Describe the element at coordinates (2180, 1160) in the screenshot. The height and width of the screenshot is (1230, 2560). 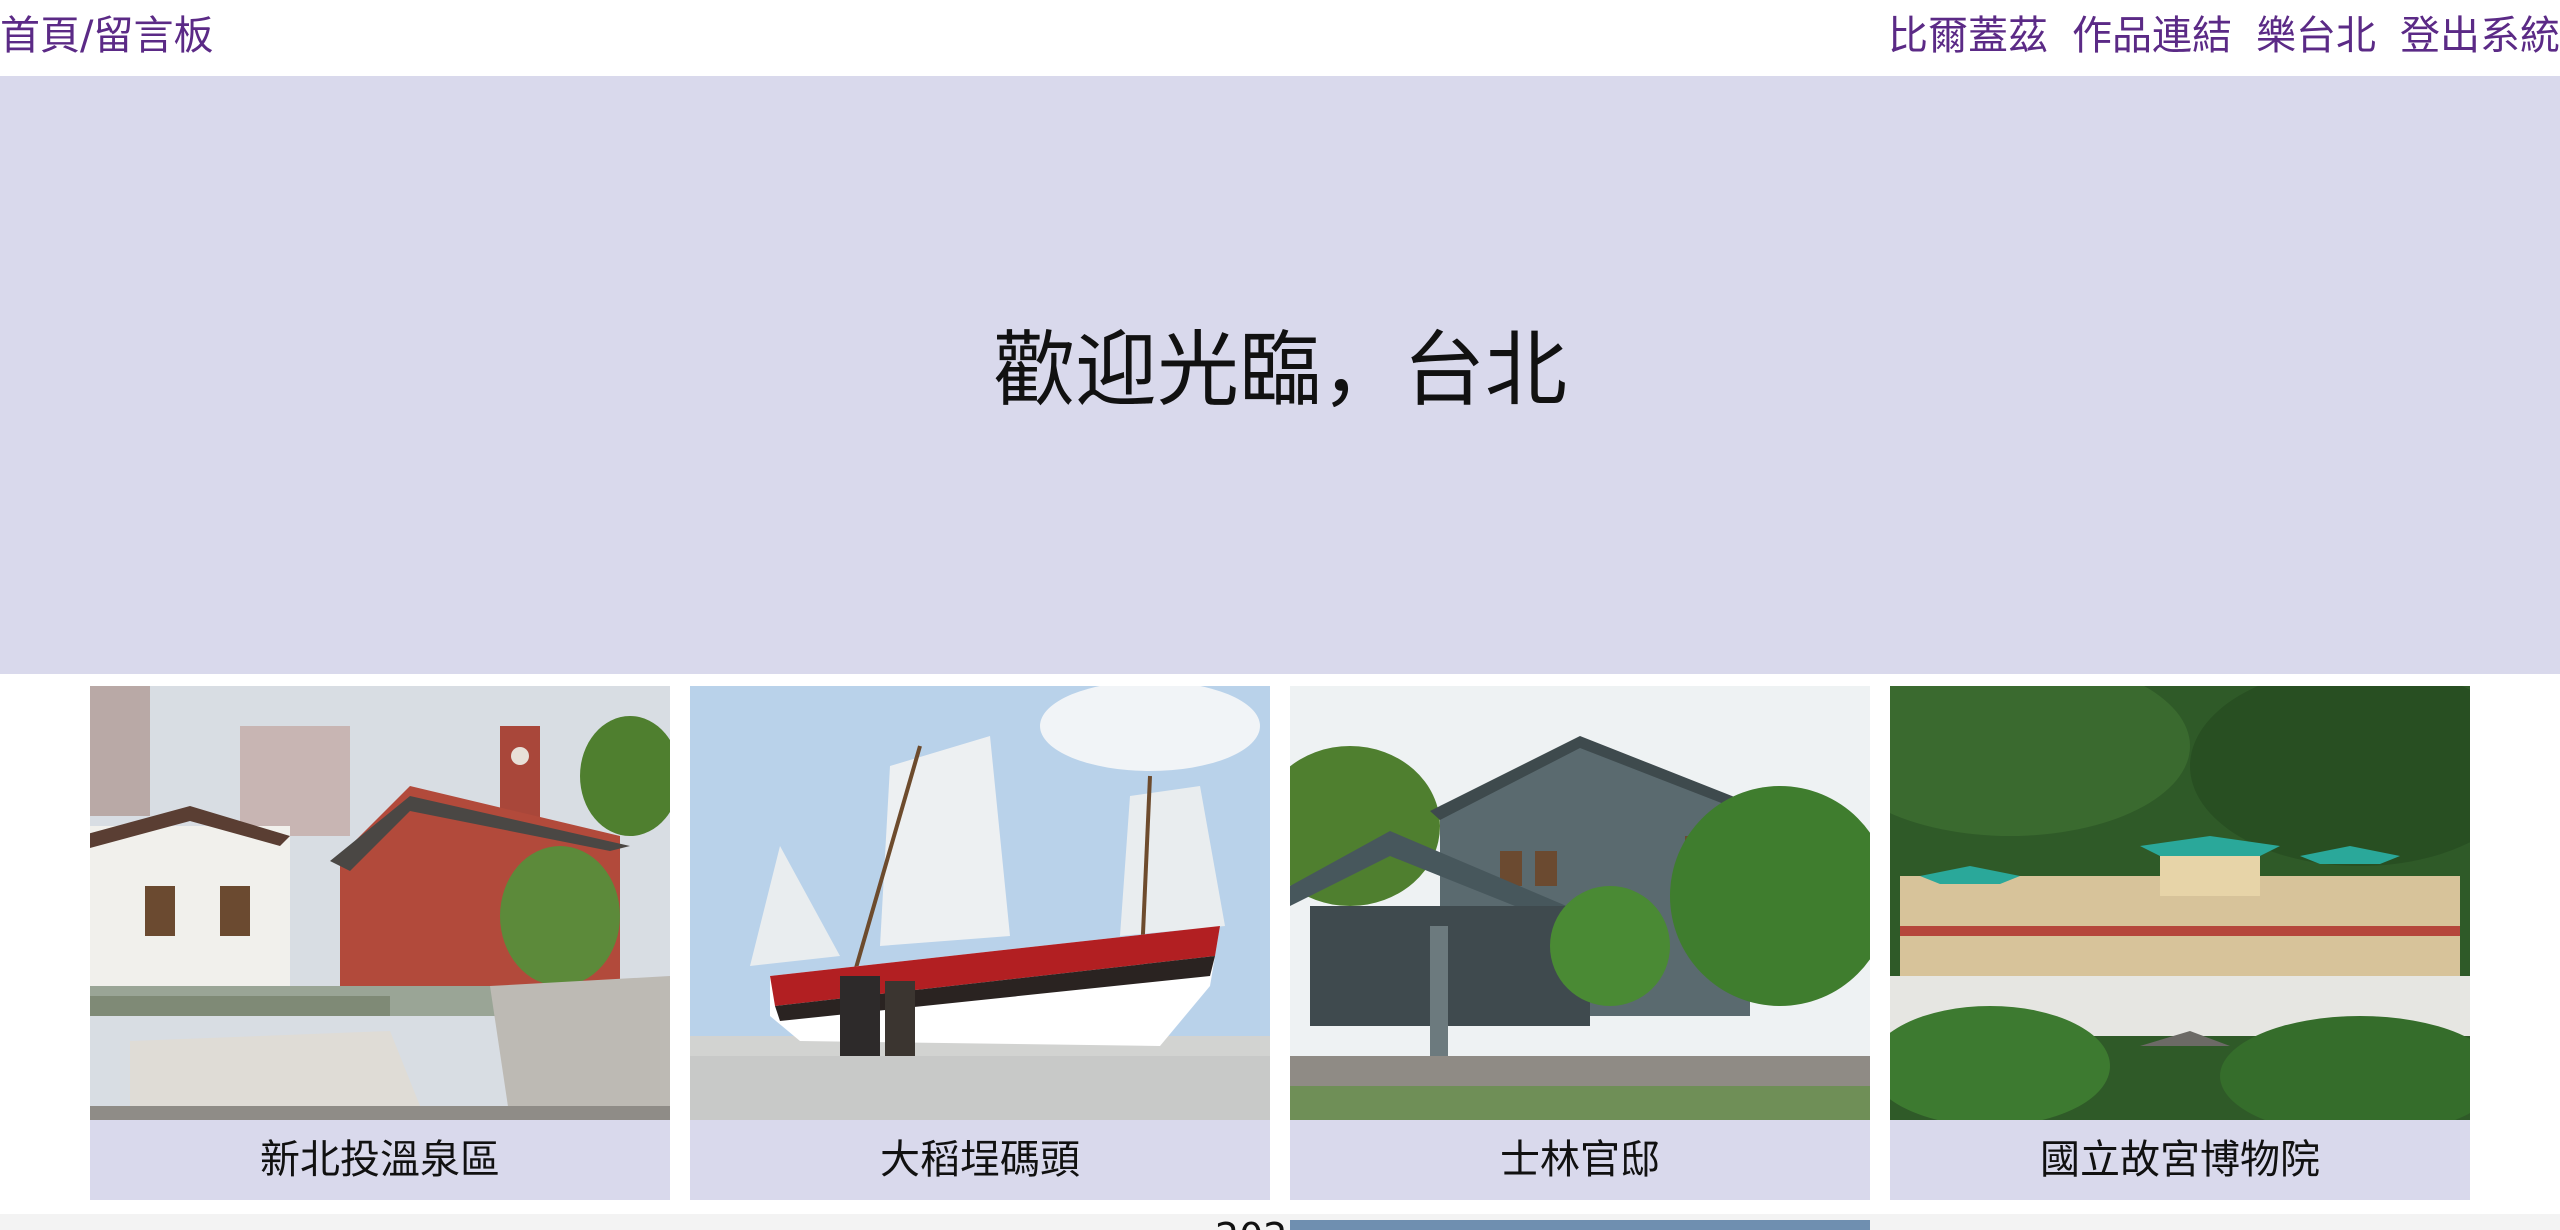
I see `attraction-label: 國立故宮博物院` at that location.